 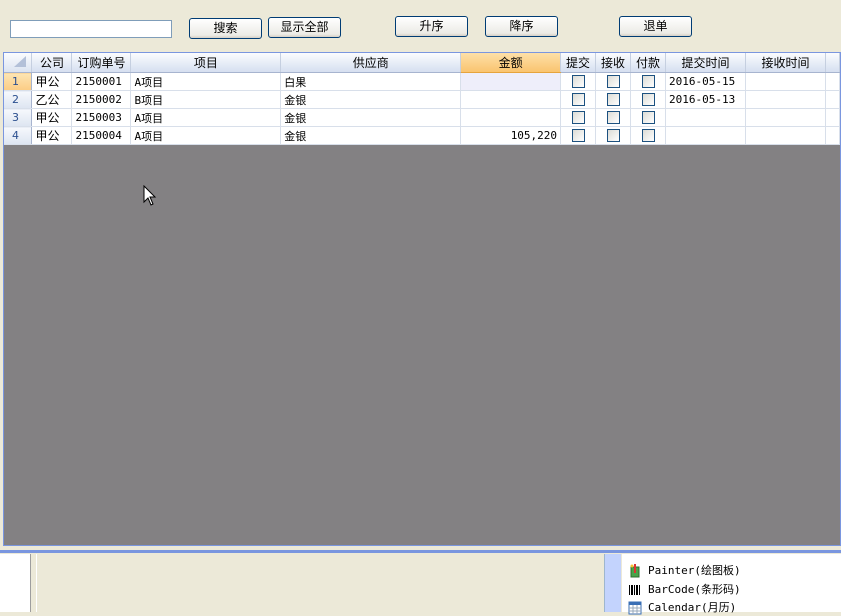 I want to click on table-row: 4 甲公 2150004 A项目 金银 105,220, so click(x=422, y=135).